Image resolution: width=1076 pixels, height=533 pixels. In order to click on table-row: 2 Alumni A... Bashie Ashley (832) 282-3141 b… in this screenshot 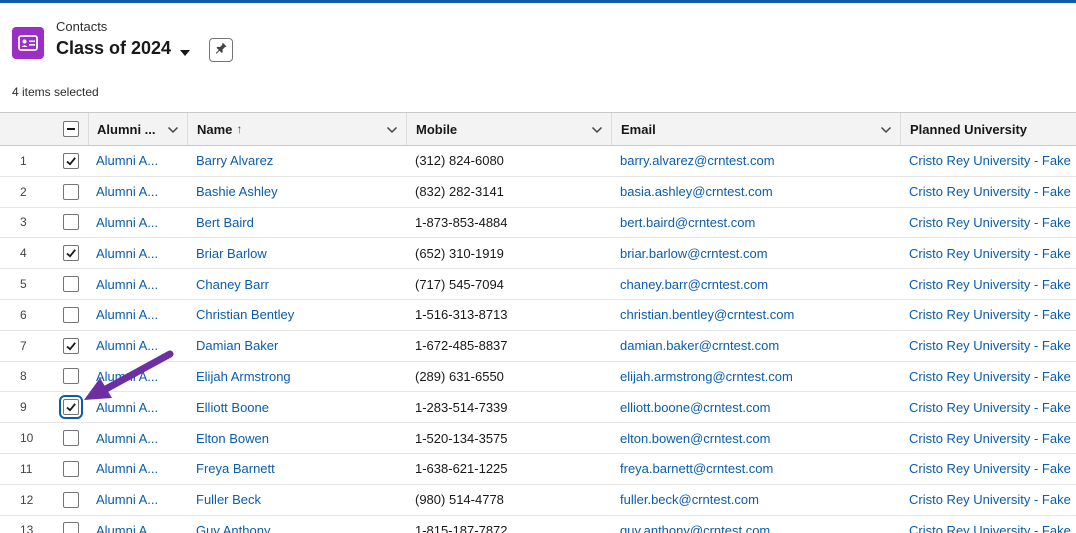, I will do `click(538, 192)`.